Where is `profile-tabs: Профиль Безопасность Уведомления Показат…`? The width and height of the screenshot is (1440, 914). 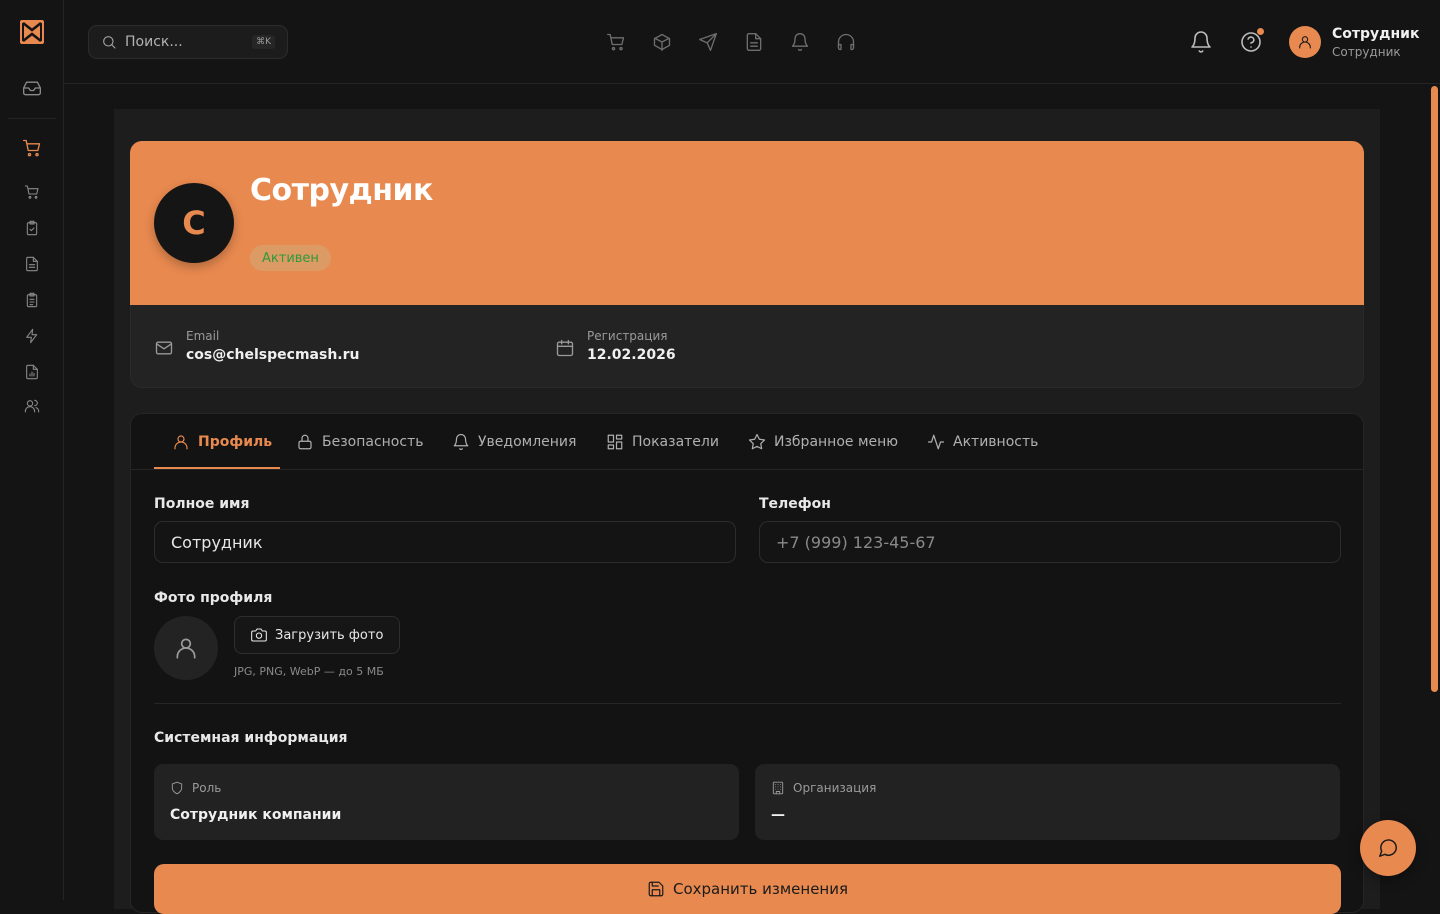 profile-tabs: Профиль Безопасность Уведомления Показат… is located at coordinates (747, 442).